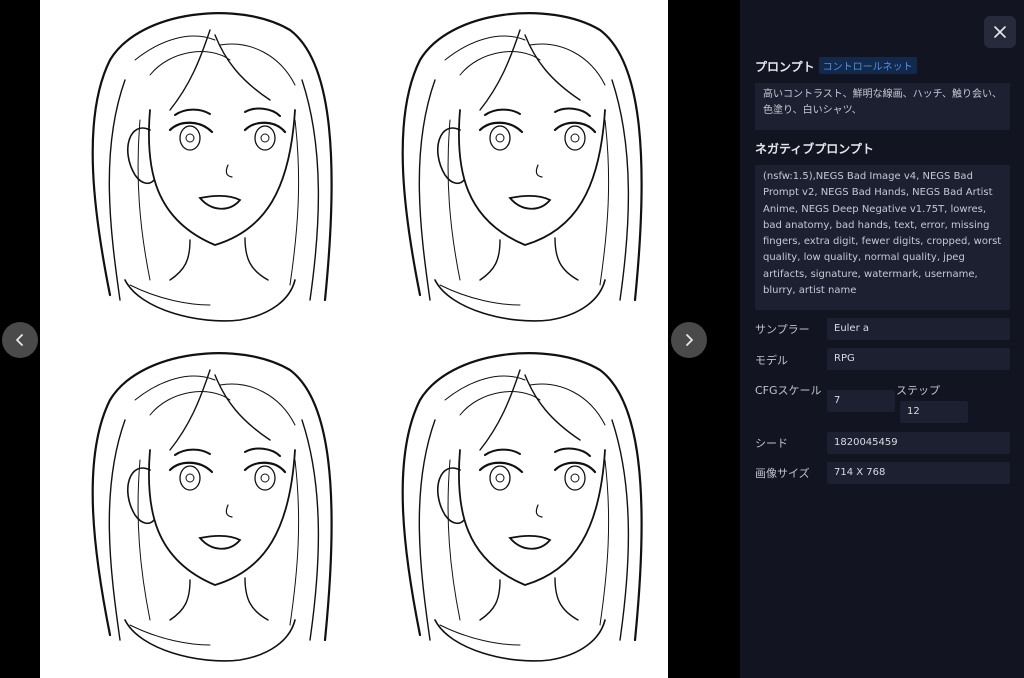 The width and height of the screenshot is (1024, 678). I want to click on steps-field: 12, so click(934, 412).